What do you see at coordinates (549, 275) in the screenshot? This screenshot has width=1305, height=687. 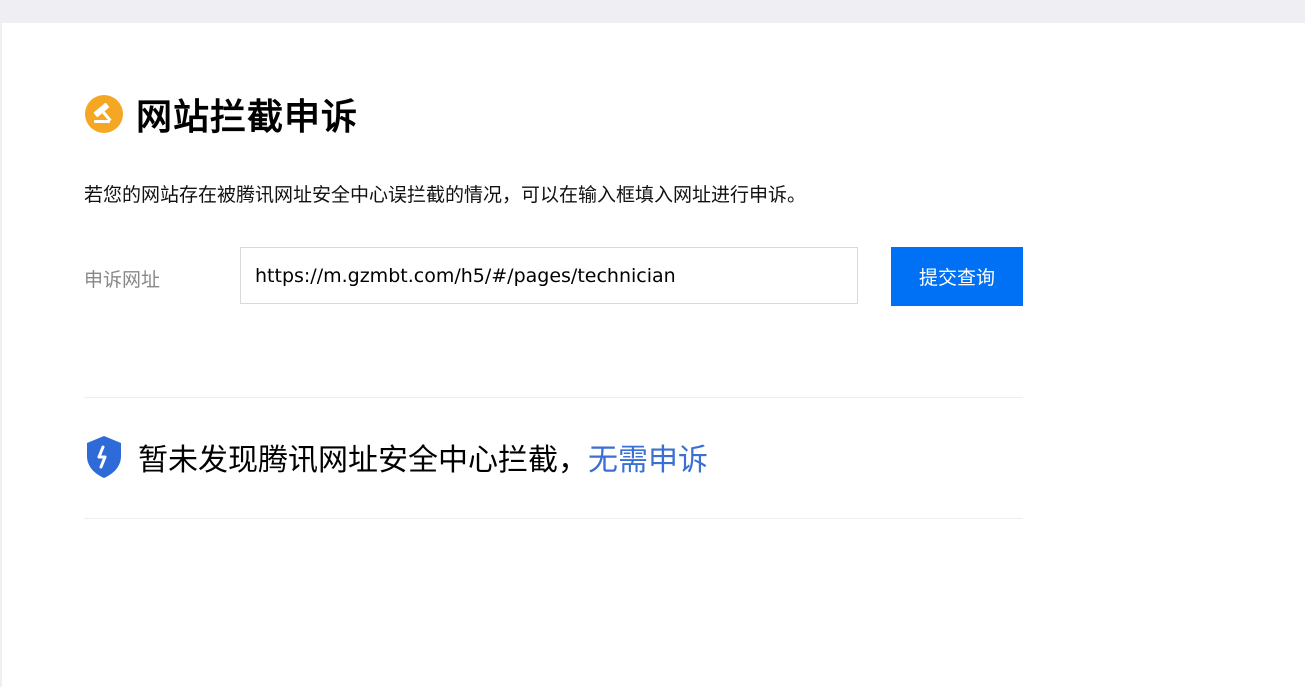 I see `url-input` at bounding box center [549, 275].